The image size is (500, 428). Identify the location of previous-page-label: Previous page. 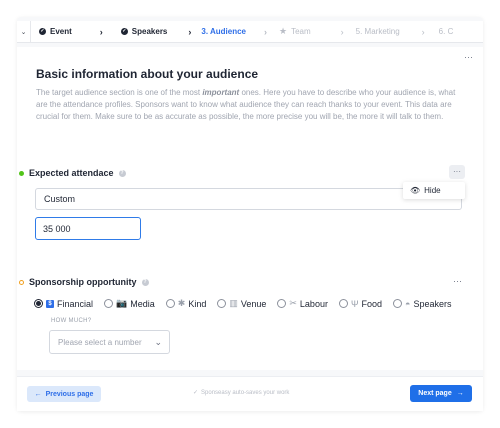
(69, 394).